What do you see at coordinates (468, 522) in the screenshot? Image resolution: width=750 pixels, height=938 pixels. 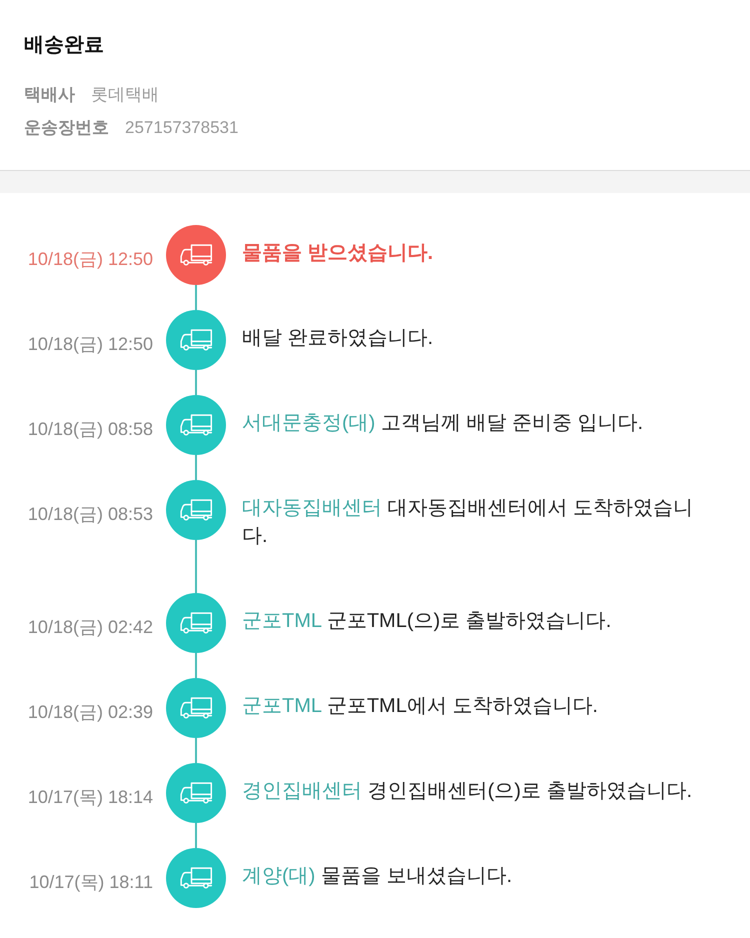 I see `event-message: 대자동집배센터 대자동집배센터에서 도착하였습니다.` at bounding box center [468, 522].